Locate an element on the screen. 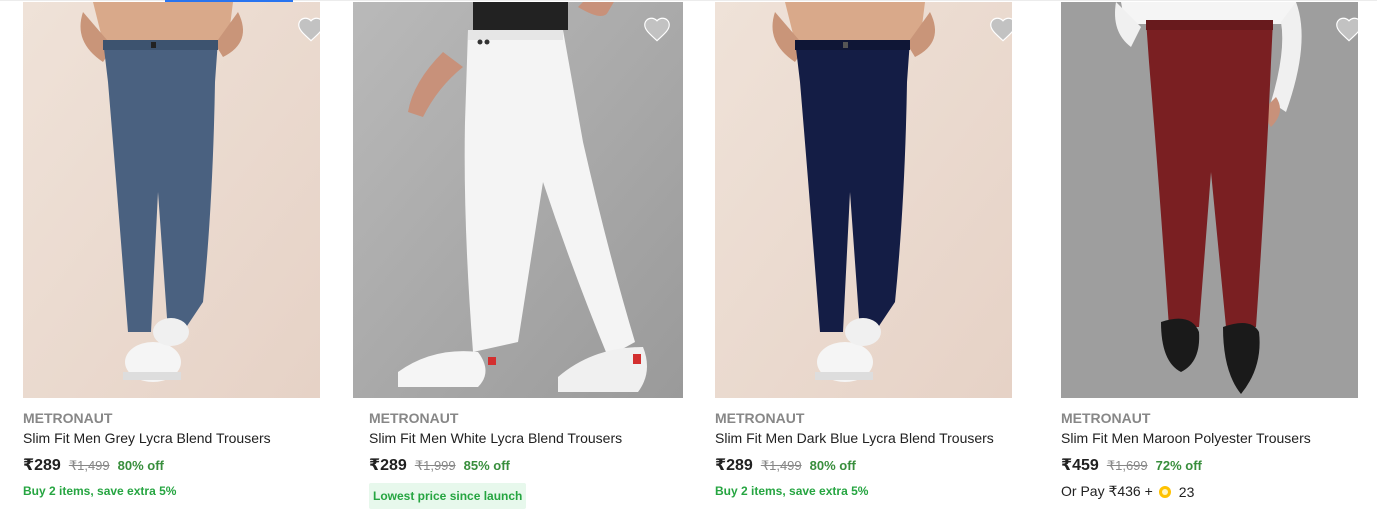 The width and height of the screenshot is (1377, 516). pay-with-coins: Or Pay ₹436 + 23 is located at coordinates (1127, 491).